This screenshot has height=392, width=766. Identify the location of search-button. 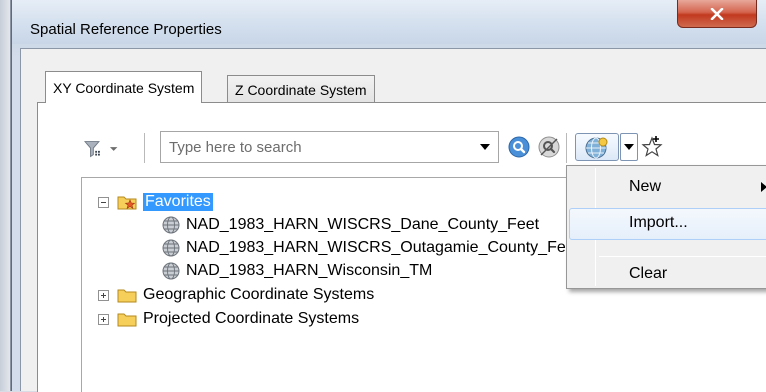
(519, 147).